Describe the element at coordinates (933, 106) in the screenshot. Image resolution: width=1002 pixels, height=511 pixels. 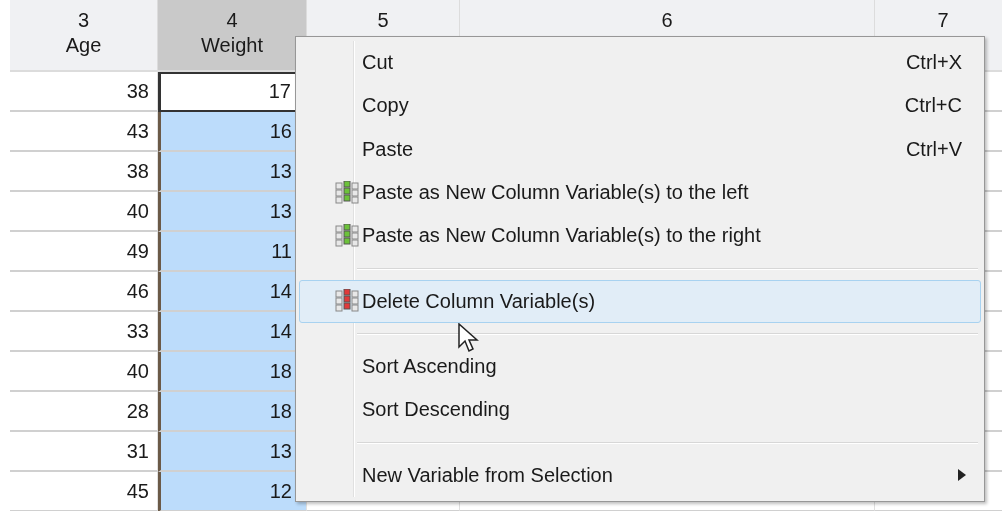
I see `shortcut-text: Ctrl+C` at that location.